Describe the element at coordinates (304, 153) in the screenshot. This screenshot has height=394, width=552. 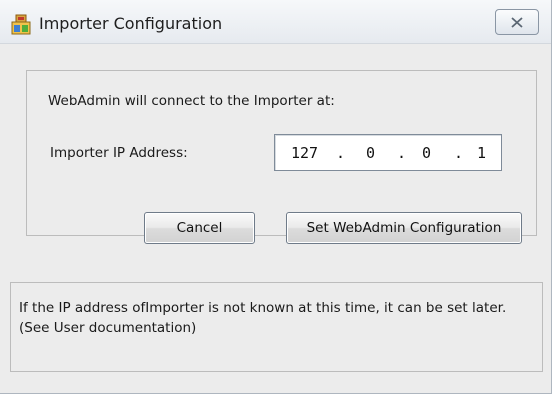
I see `ip-octet-1: 127` at that location.